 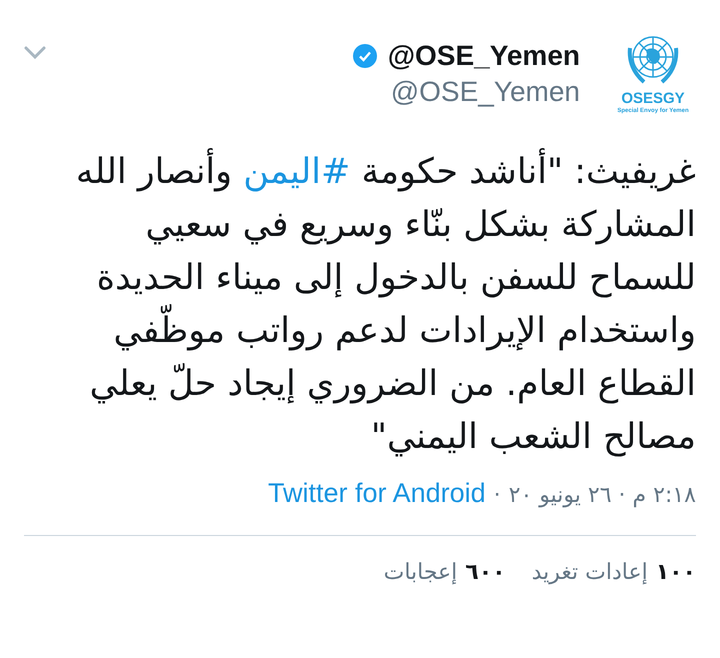 I want to click on stat-count: ١٠٠, so click(x=676, y=572).